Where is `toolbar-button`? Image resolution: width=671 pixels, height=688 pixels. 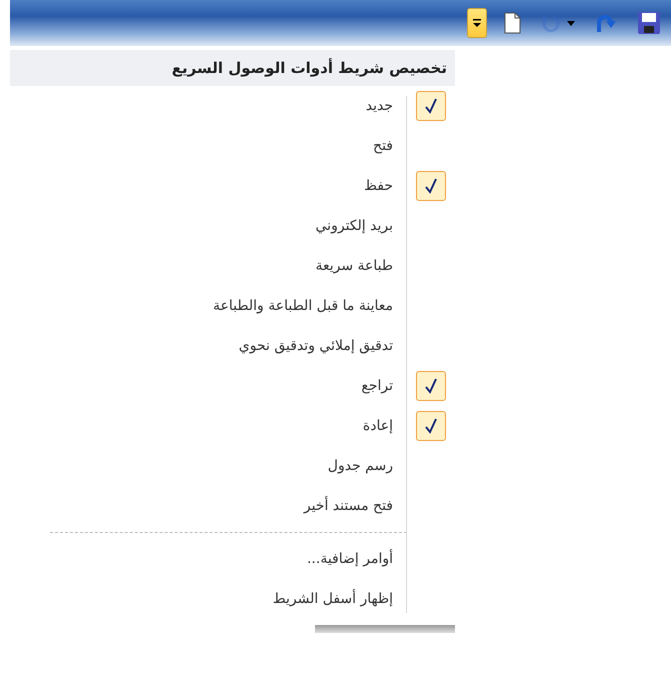 toolbar-button is located at coordinates (477, 23).